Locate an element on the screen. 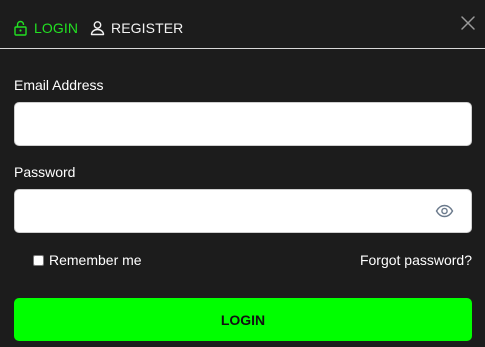 This screenshot has width=485, height=347. email-field-wrapper is located at coordinates (243, 124).